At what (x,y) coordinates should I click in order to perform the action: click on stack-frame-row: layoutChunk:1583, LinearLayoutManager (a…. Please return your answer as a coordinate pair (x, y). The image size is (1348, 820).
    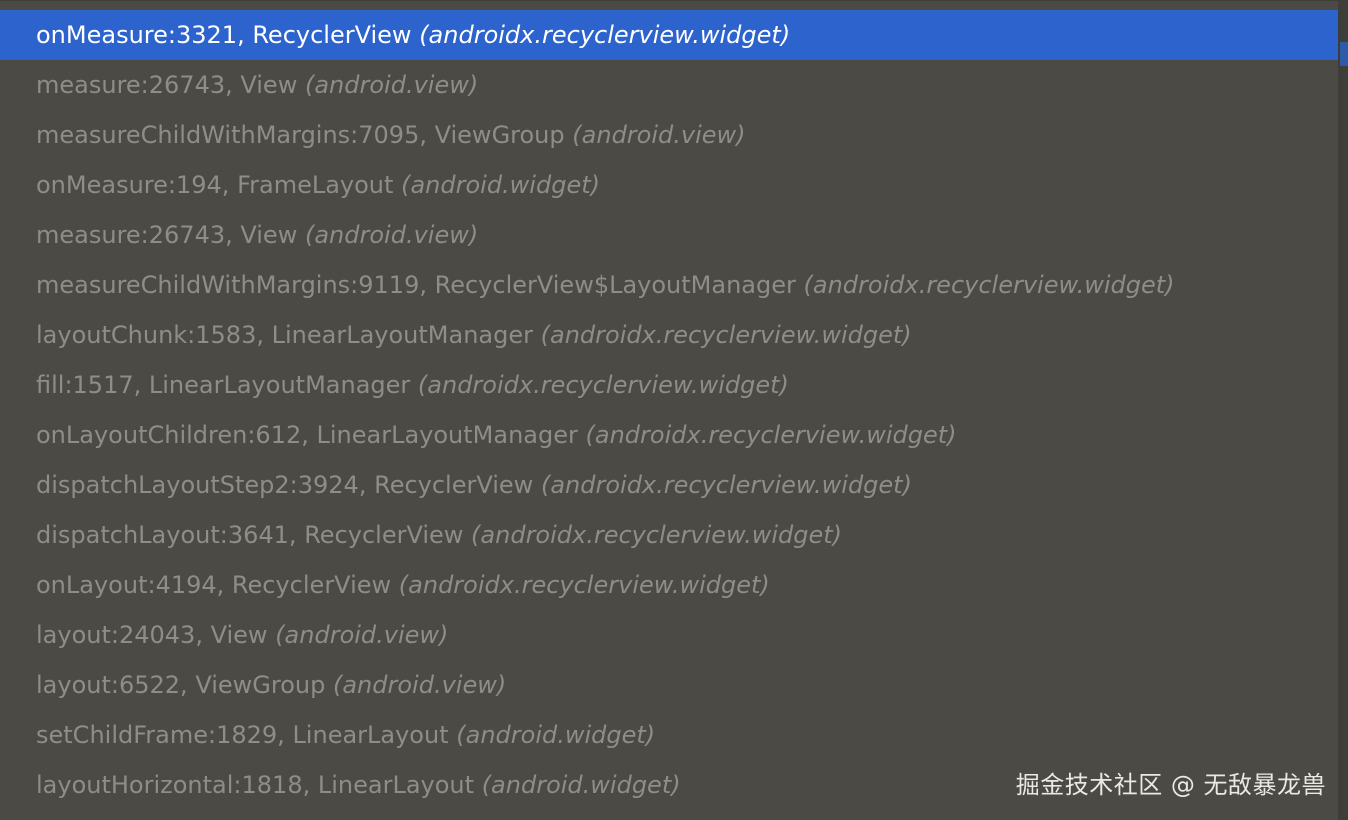
    Looking at the image, I should click on (669, 335).